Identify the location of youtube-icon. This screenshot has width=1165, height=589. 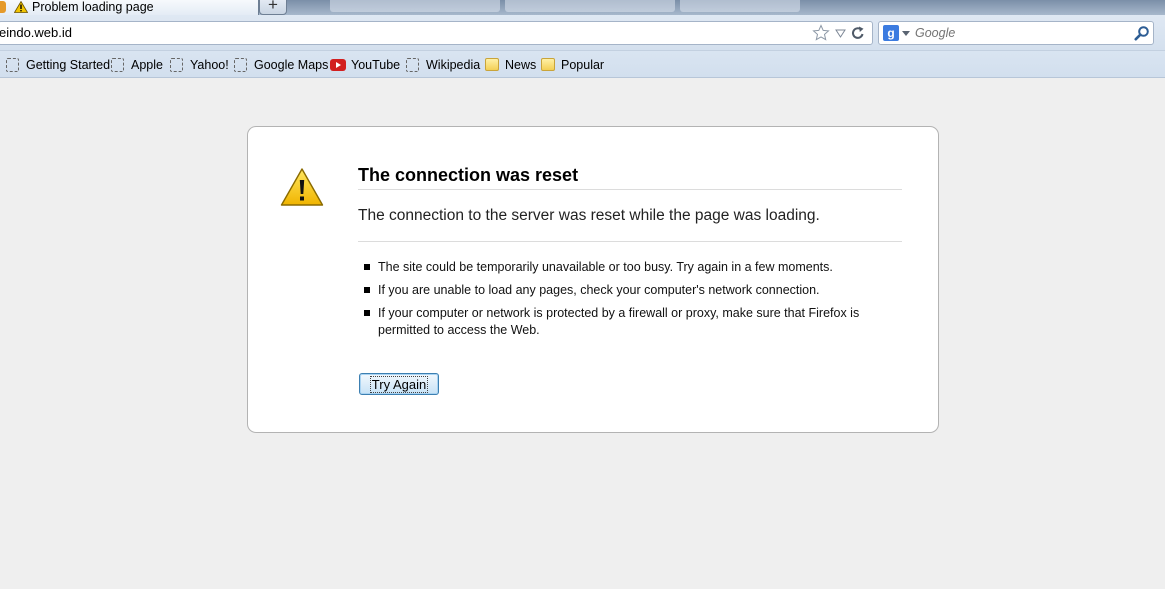
(338, 64).